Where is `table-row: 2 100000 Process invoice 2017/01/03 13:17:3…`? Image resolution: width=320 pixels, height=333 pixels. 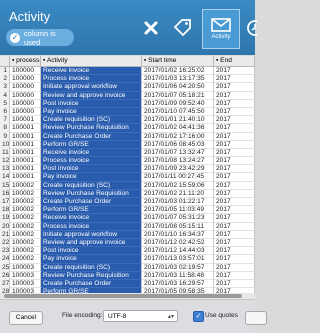
table-row: 2 100000 Process invoice 2017/01/03 13:17:3… is located at coordinates (127, 79).